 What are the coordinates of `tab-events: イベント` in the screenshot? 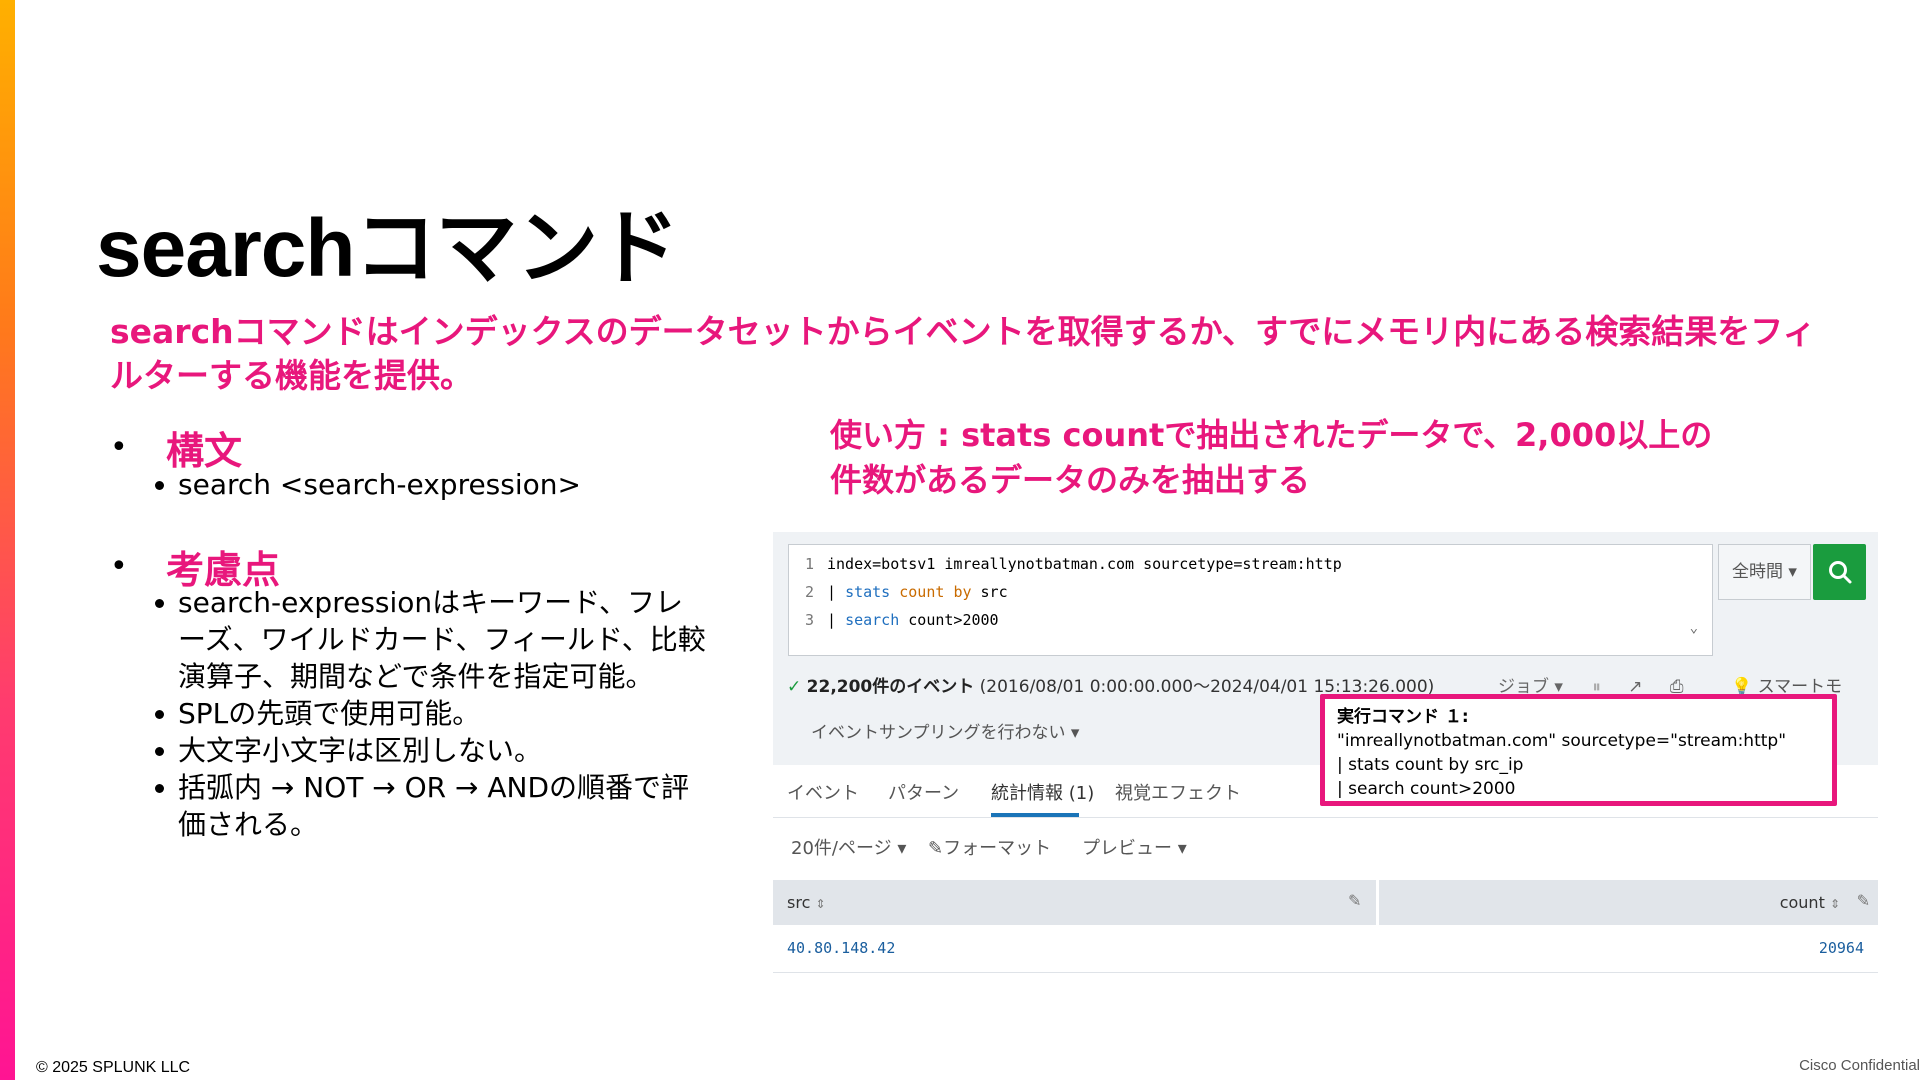 It's located at (823, 792).